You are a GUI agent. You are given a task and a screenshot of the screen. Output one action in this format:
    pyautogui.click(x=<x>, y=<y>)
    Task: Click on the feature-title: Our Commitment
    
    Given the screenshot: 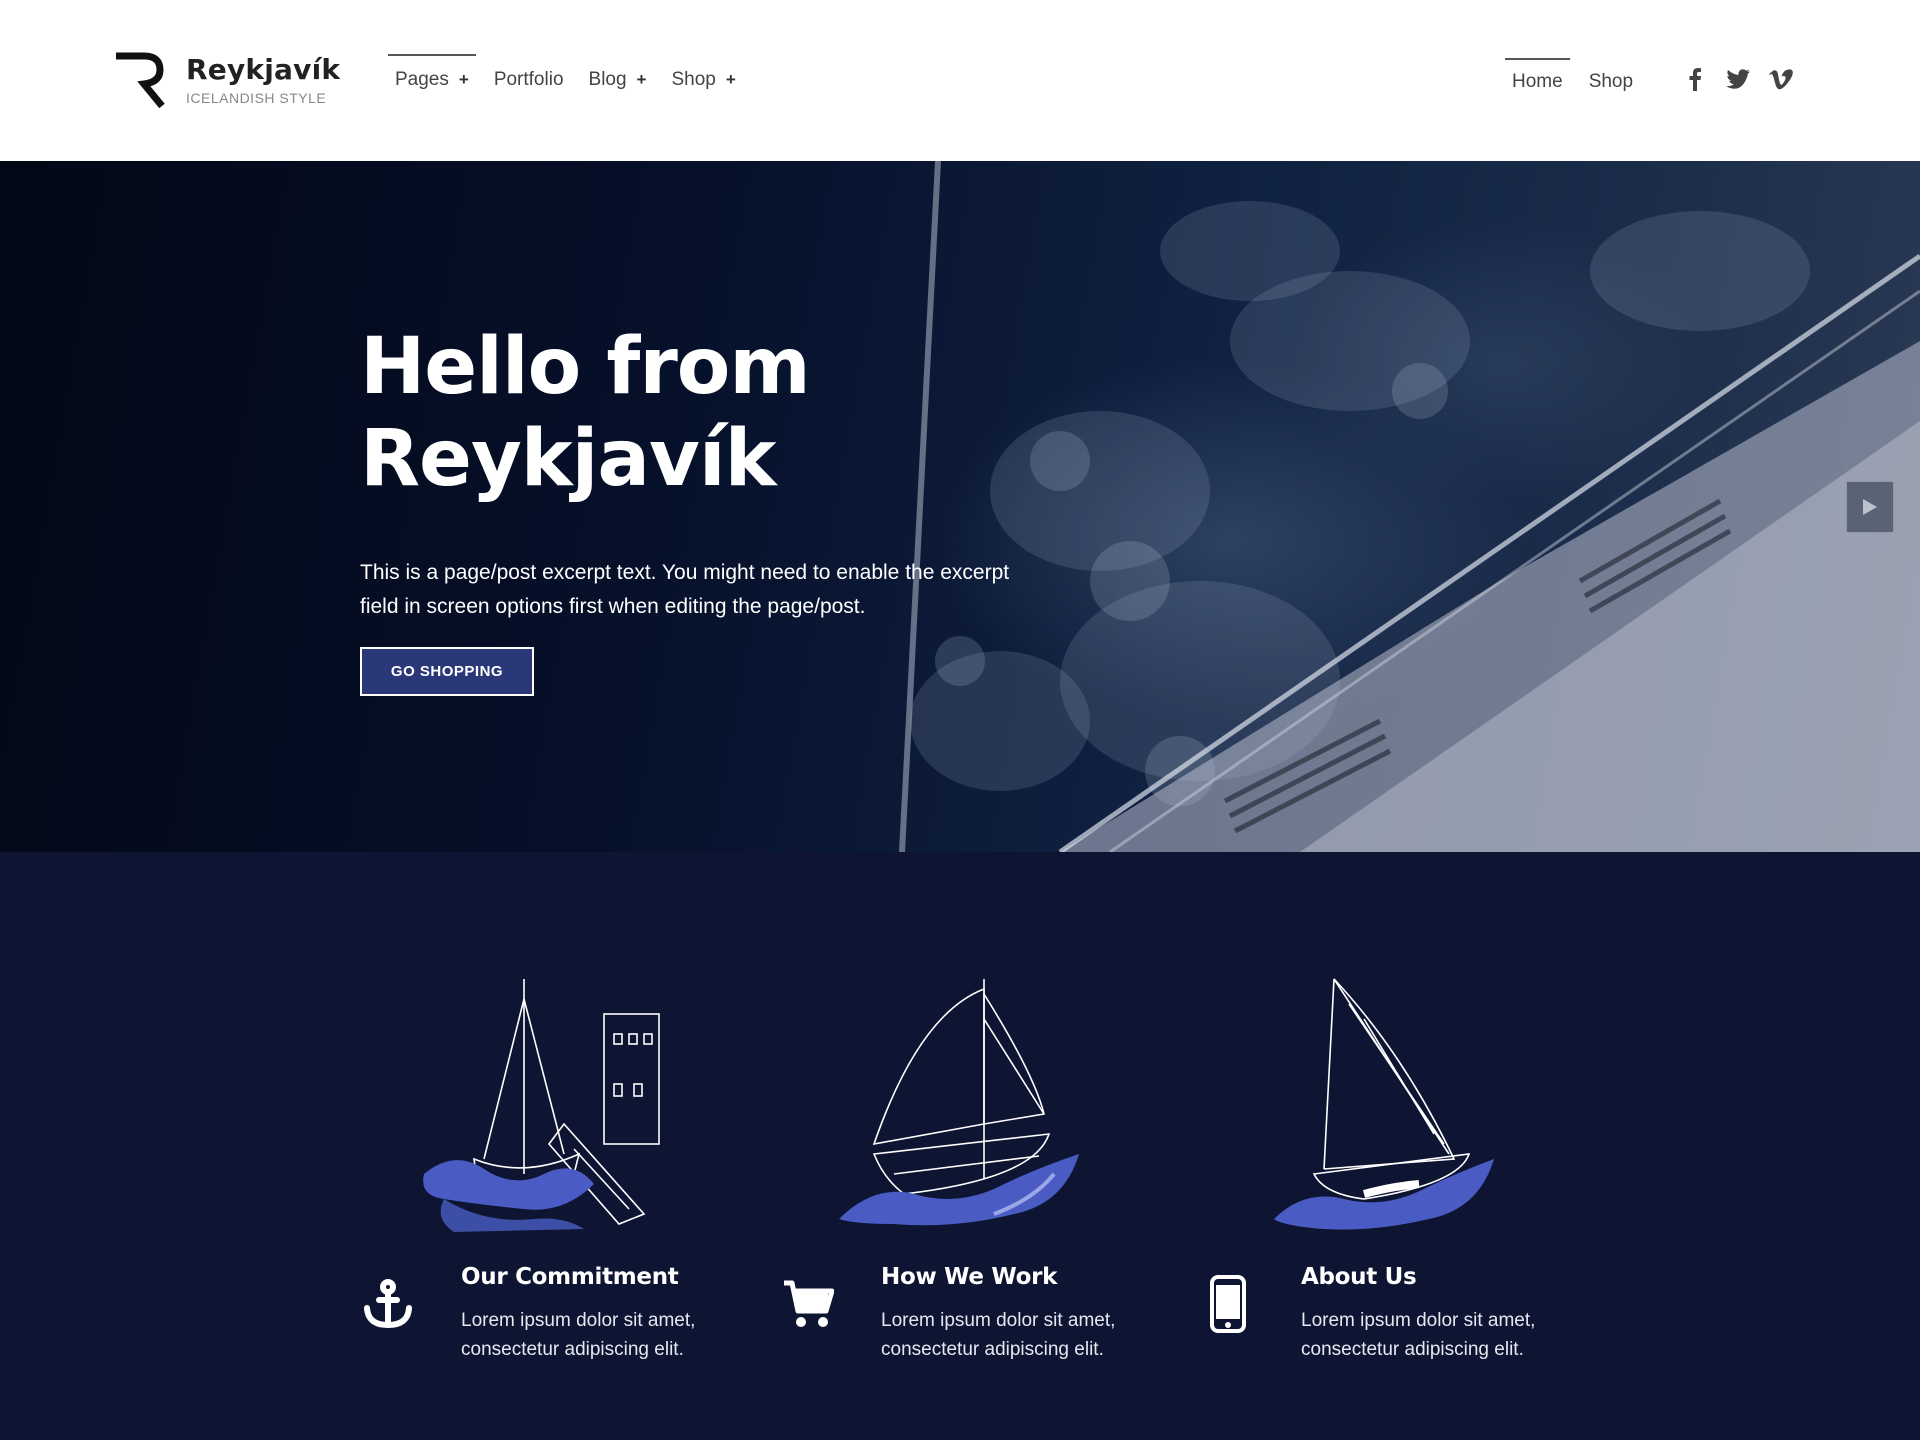 What is the action you would take?
    pyautogui.click(x=570, y=1277)
    